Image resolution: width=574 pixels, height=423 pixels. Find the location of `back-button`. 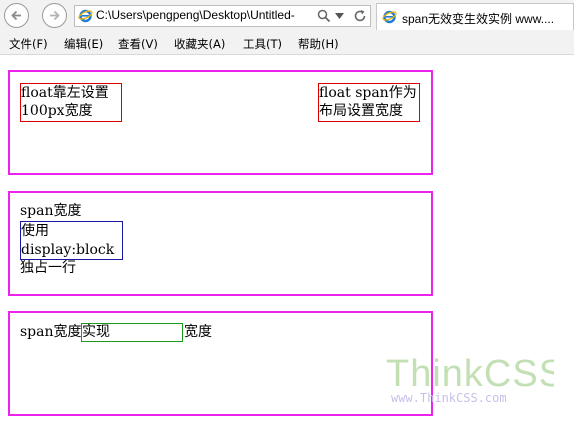

back-button is located at coordinates (16, 15).